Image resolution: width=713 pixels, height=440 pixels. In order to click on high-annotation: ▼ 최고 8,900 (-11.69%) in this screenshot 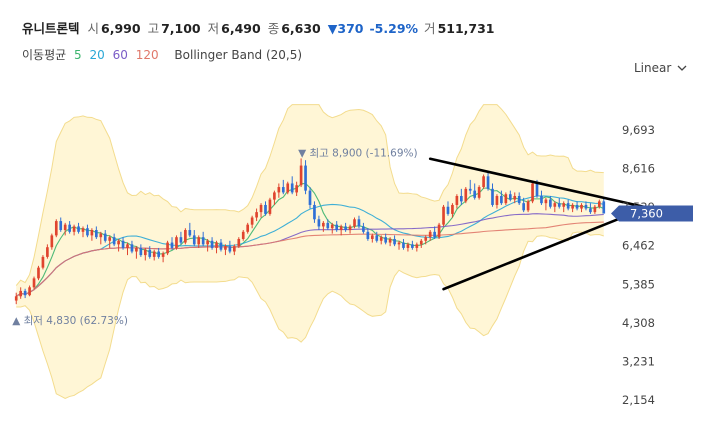, I will do `click(358, 153)`.